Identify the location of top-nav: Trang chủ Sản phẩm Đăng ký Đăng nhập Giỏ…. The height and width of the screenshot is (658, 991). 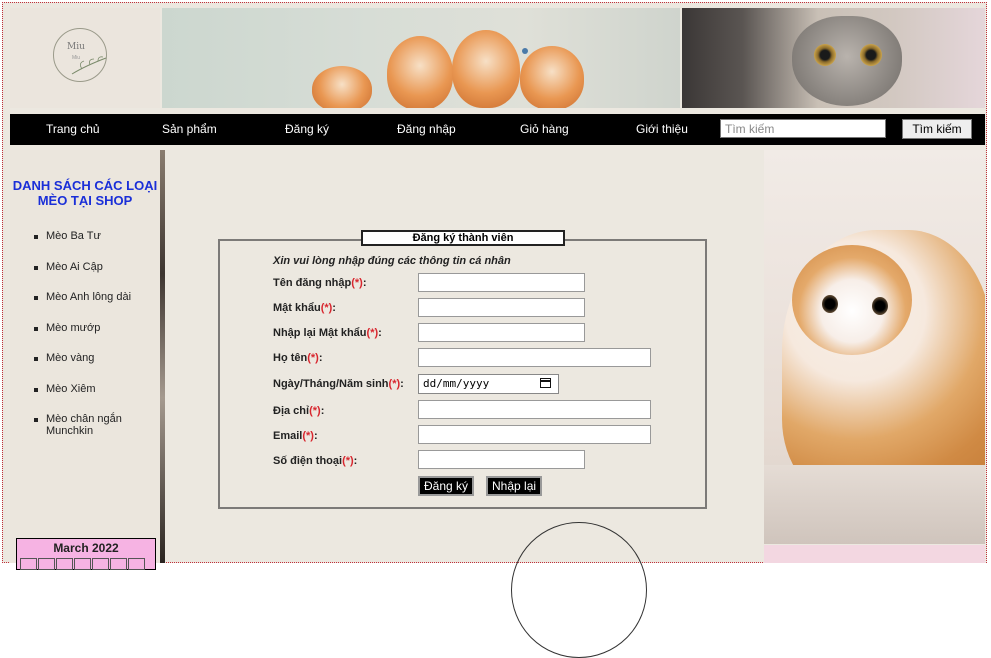
(497, 129).